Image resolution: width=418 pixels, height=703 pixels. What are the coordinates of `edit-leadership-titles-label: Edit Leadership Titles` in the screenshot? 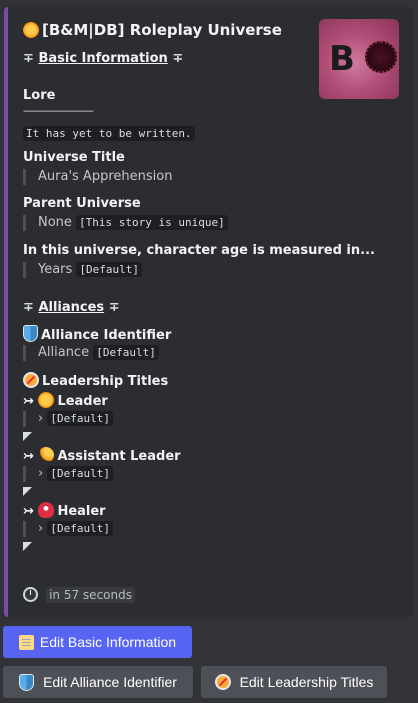 It's located at (306, 682).